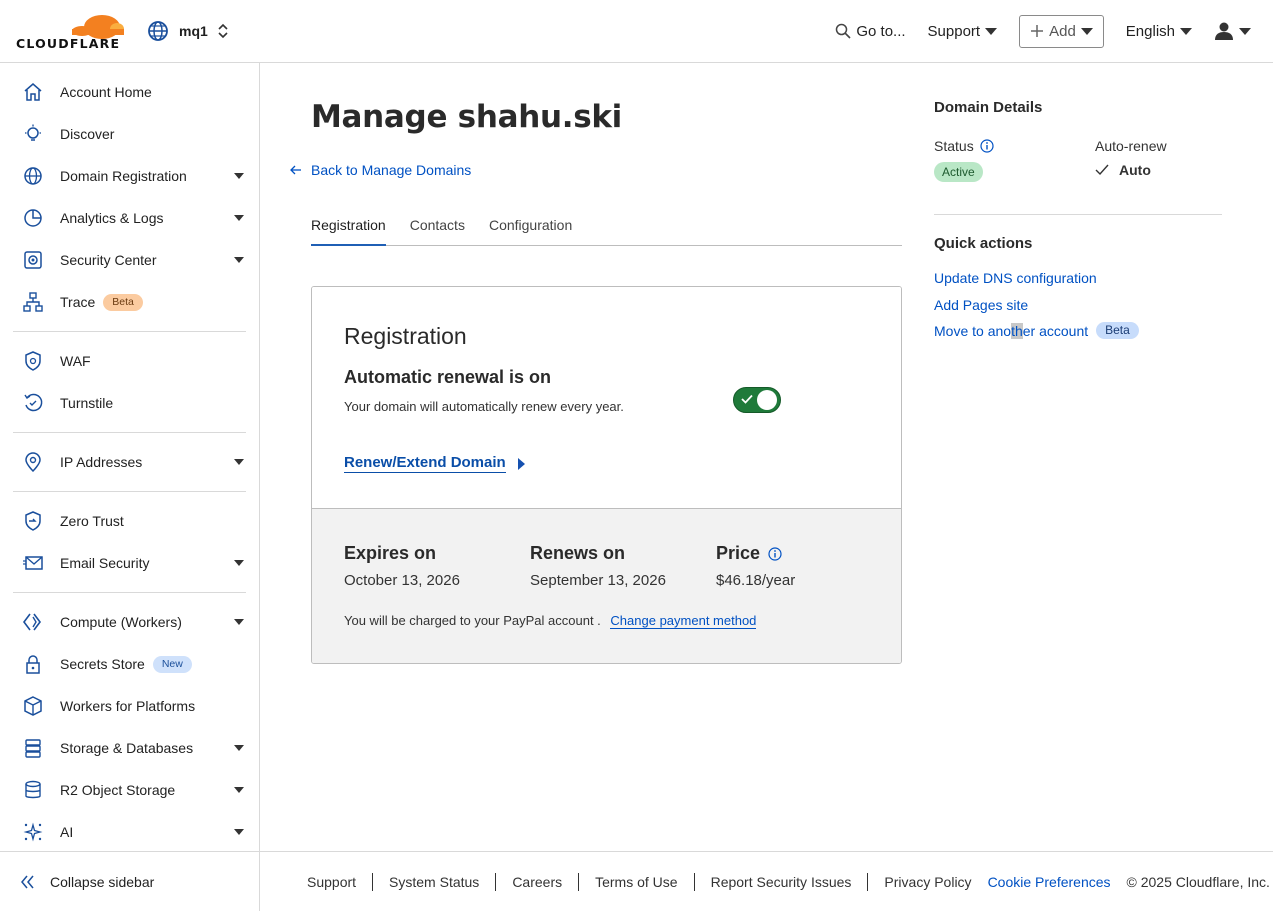 This screenshot has height=911, width=1273. I want to click on sidebar-item-account-home: Account Home, so click(129, 92).